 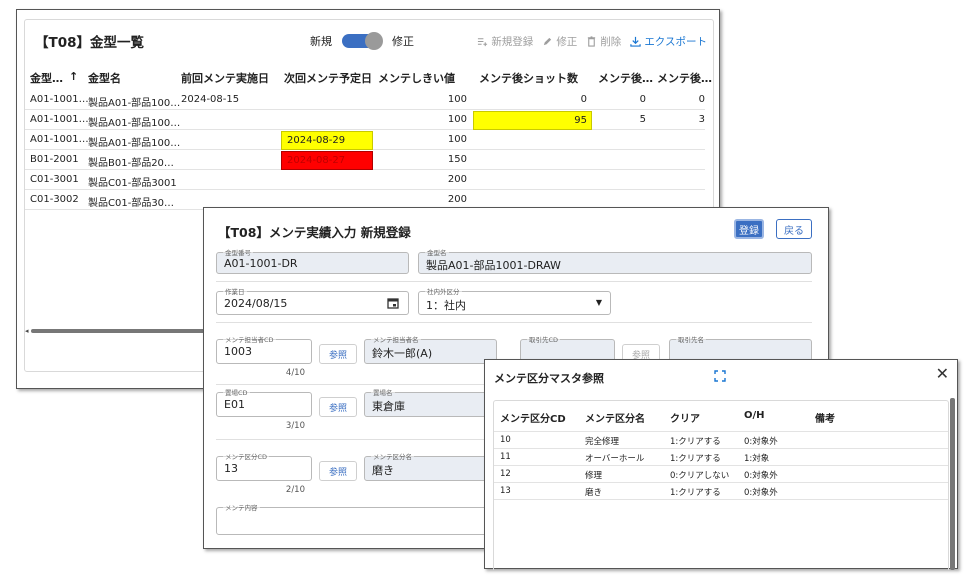 What do you see at coordinates (256, 303) in the screenshot?
I see `work-date-value: 2024/08/15` at bounding box center [256, 303].